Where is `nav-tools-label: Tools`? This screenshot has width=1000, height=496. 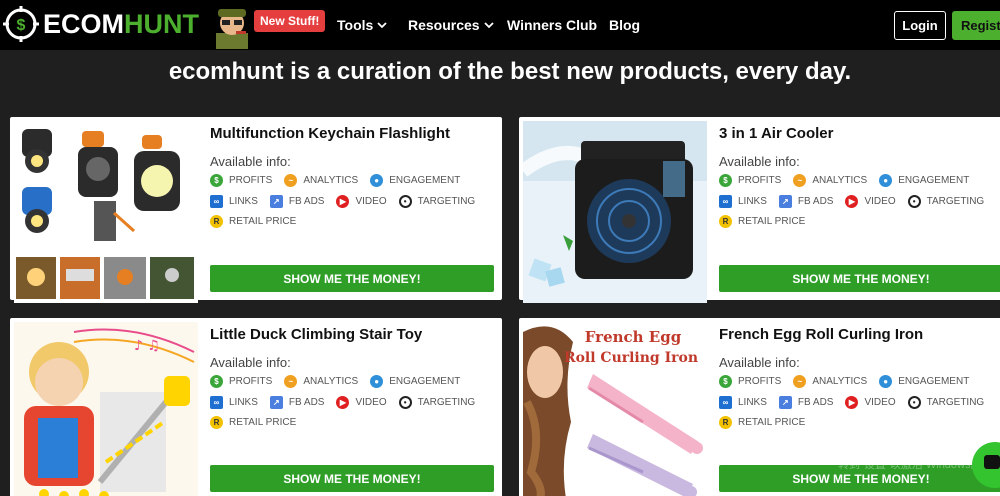
nav-tools-label: Tools is located at coordinates (355, 25).